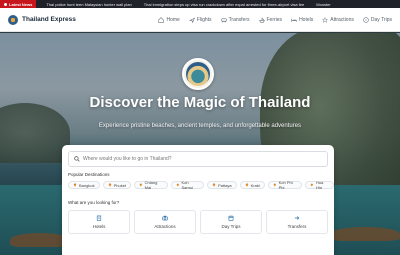 The height and width of the screenshot is (255, 400). Describe the element at coordinates (231, 218) in the screenshot. I see `calendar-icon` at that location.